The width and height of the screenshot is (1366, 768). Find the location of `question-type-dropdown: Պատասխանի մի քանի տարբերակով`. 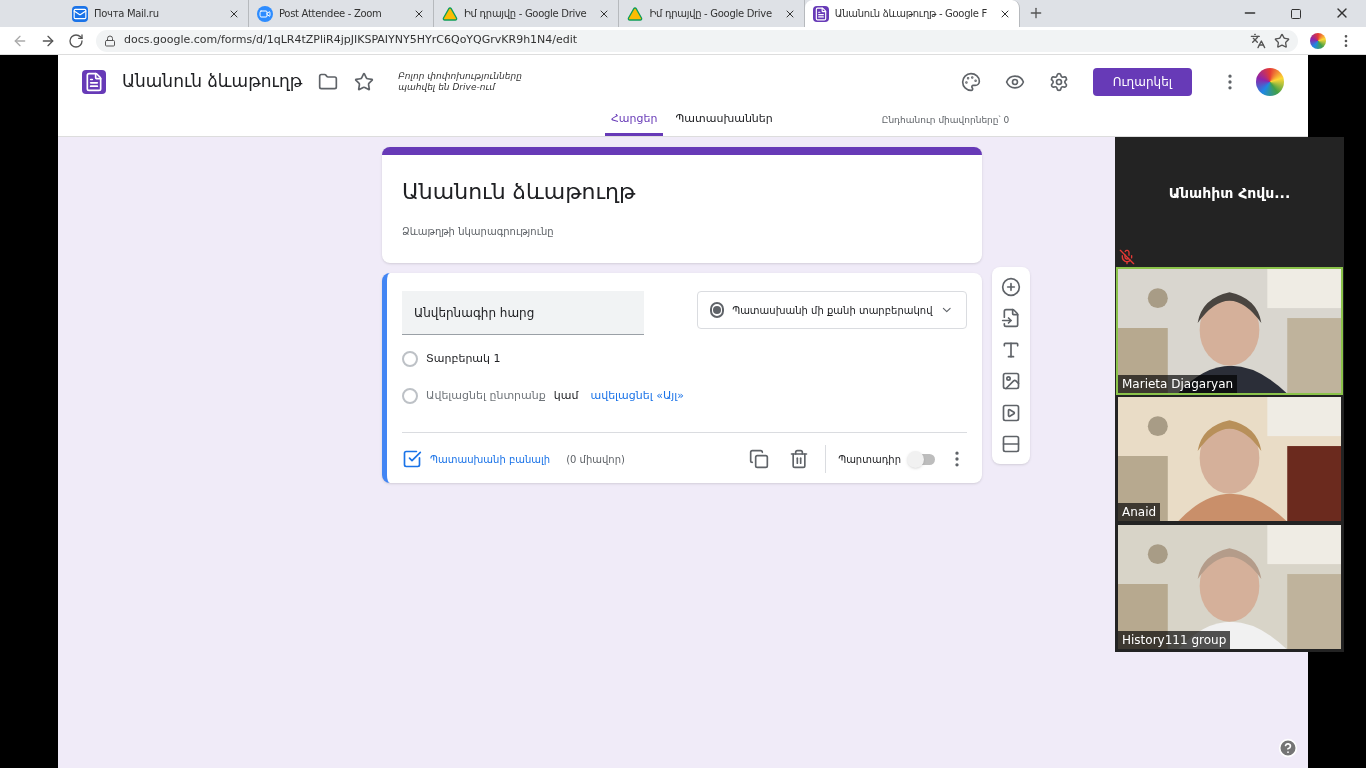

question-type-dropdown: Պատասխանի մի քանի տարբերակով is located at coordinates (832, 310).